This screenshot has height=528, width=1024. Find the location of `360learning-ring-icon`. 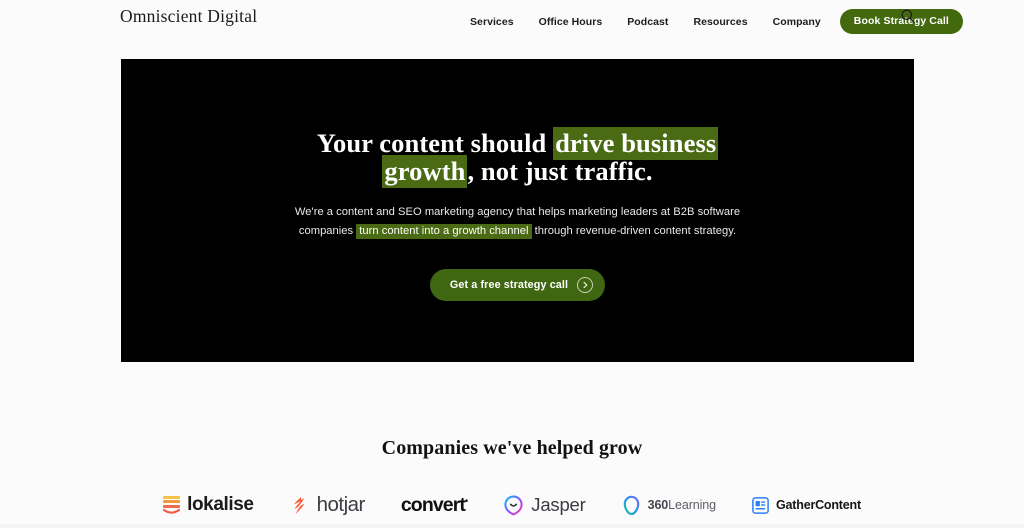

360learning-ring-icon is located at coordinates (631, 505).